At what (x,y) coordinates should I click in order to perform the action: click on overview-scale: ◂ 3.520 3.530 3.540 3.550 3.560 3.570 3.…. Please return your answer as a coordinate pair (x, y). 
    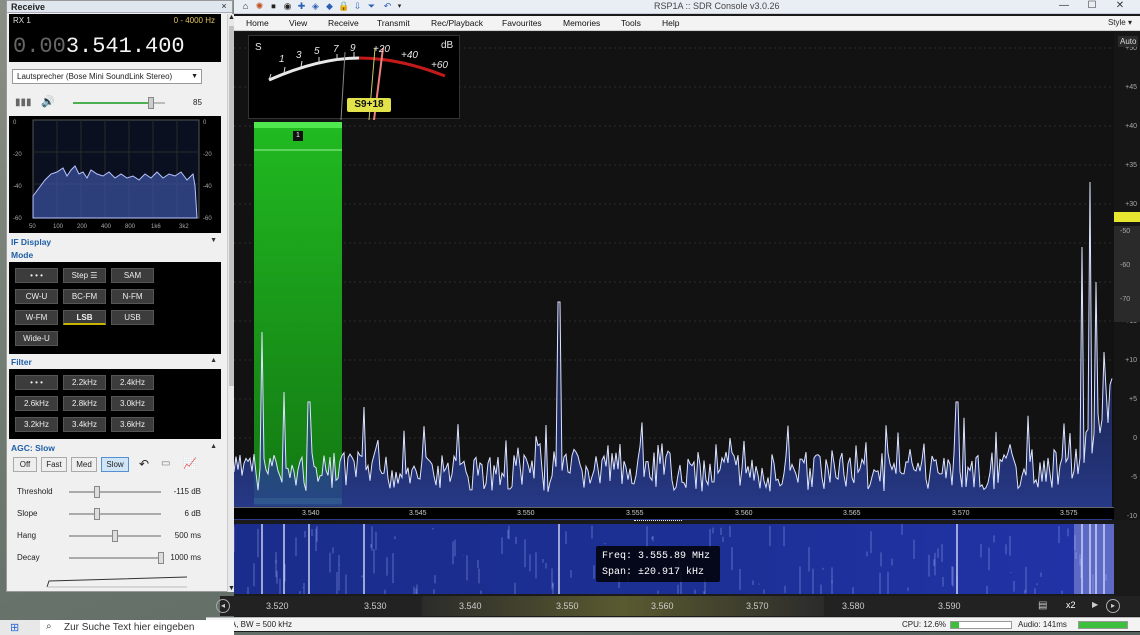
    Looking at the image, I should click on (678, 606).